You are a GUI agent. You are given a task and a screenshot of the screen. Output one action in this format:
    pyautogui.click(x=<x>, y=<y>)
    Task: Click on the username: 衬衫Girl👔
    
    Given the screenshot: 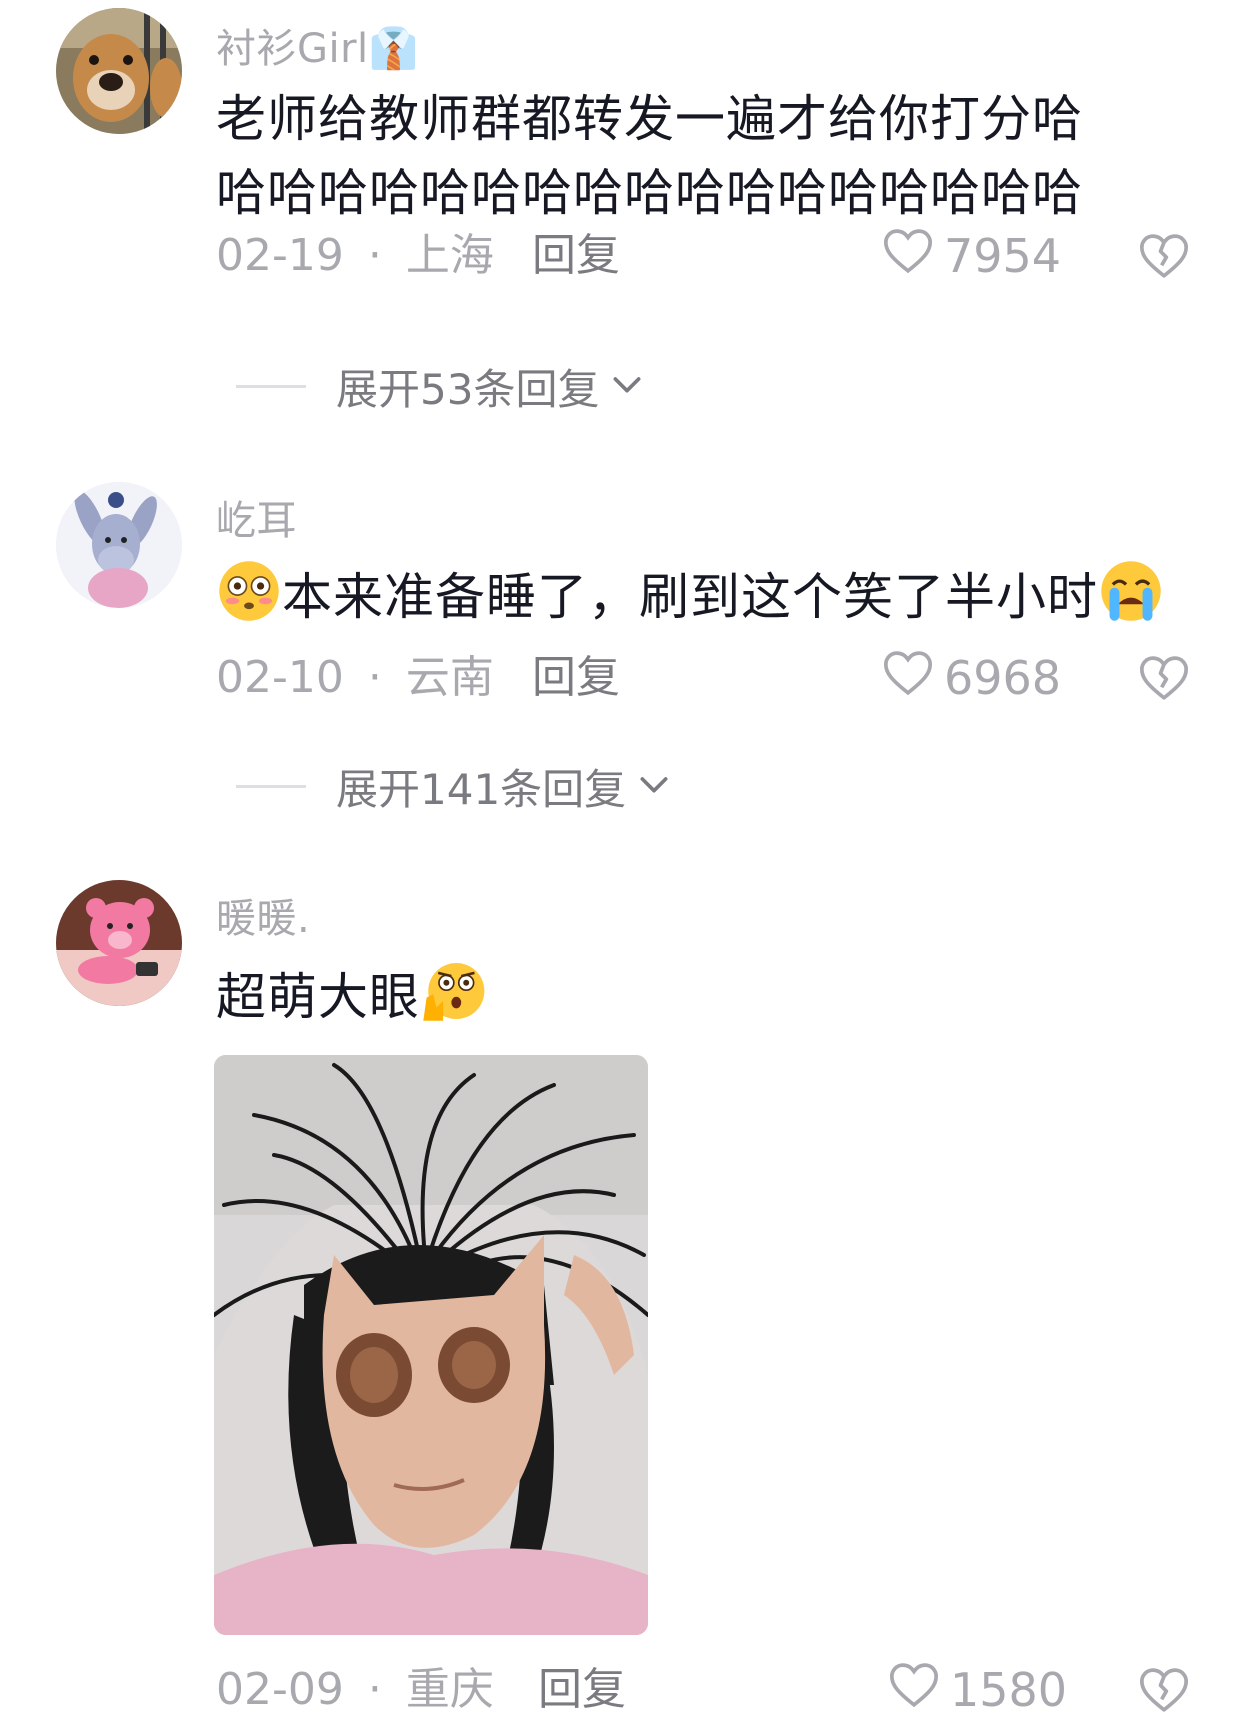 What is the action you would take?
    pyautogui.click(x=317, y=45)
    